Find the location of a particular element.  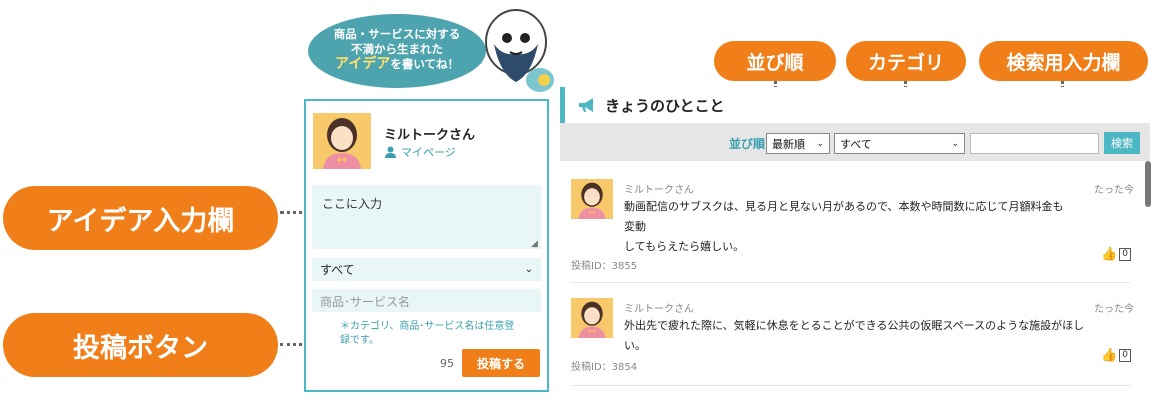

mypage-link: マイページ is located at coordinates (420, 152).